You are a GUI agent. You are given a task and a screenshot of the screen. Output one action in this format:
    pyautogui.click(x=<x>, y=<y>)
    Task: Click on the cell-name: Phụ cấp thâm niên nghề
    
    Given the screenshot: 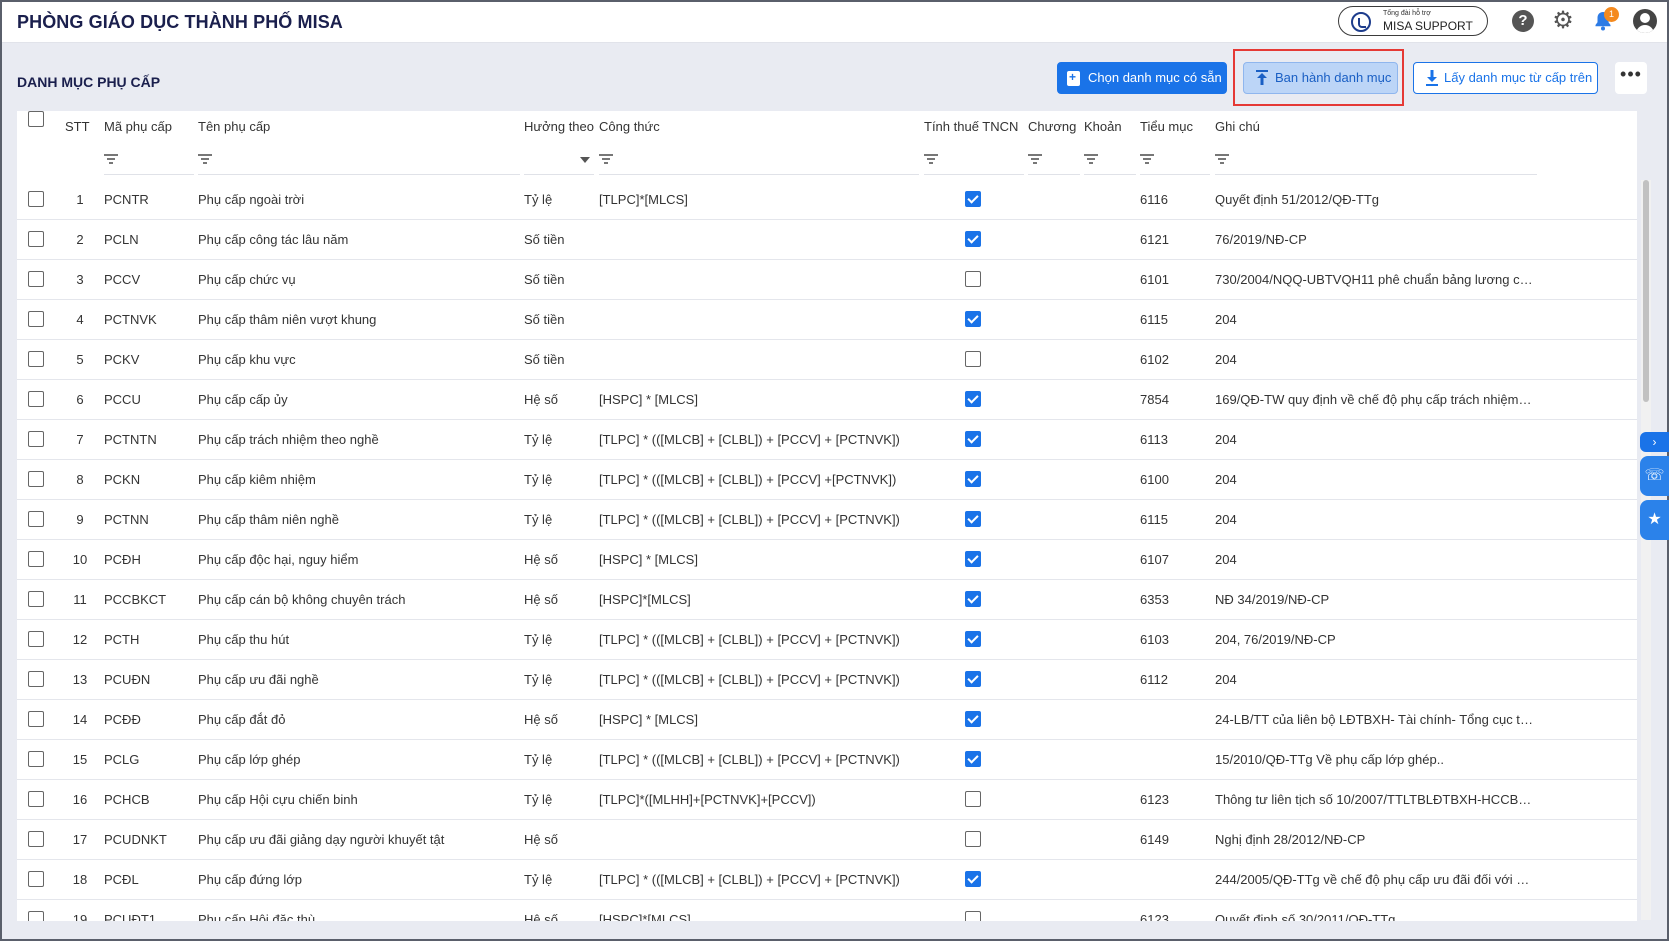 What is the action you would take?
    pyautogui.click(x=268, y=519)
    